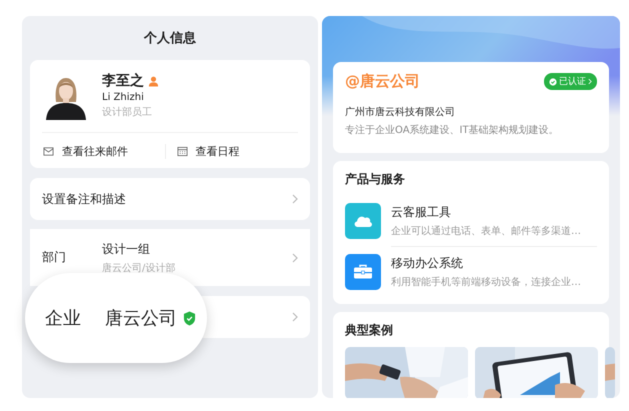  What do you see at coordinates (452, 130) in the screenshot?
I see `company-description: 专注于企业OA系统建设、IT基础架构规划建设。` at bounding box center [452, 130].